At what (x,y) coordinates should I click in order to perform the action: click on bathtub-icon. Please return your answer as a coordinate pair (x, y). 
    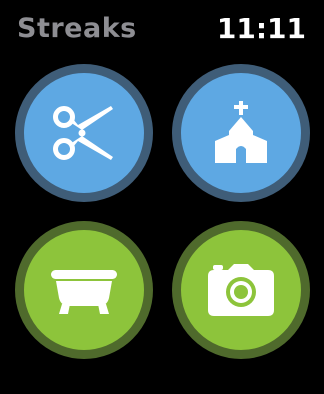
    Looking at the image, I should click on (84, 290).